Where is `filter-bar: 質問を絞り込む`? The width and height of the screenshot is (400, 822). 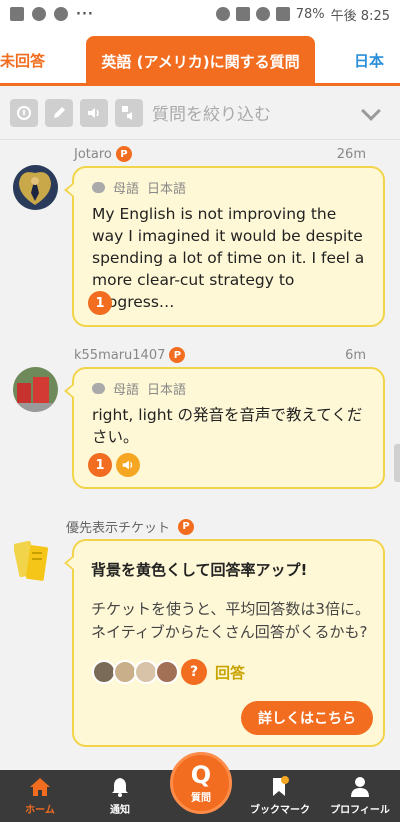
filter-bar: 質問を絞り込む is located at coordinates (200, 113).